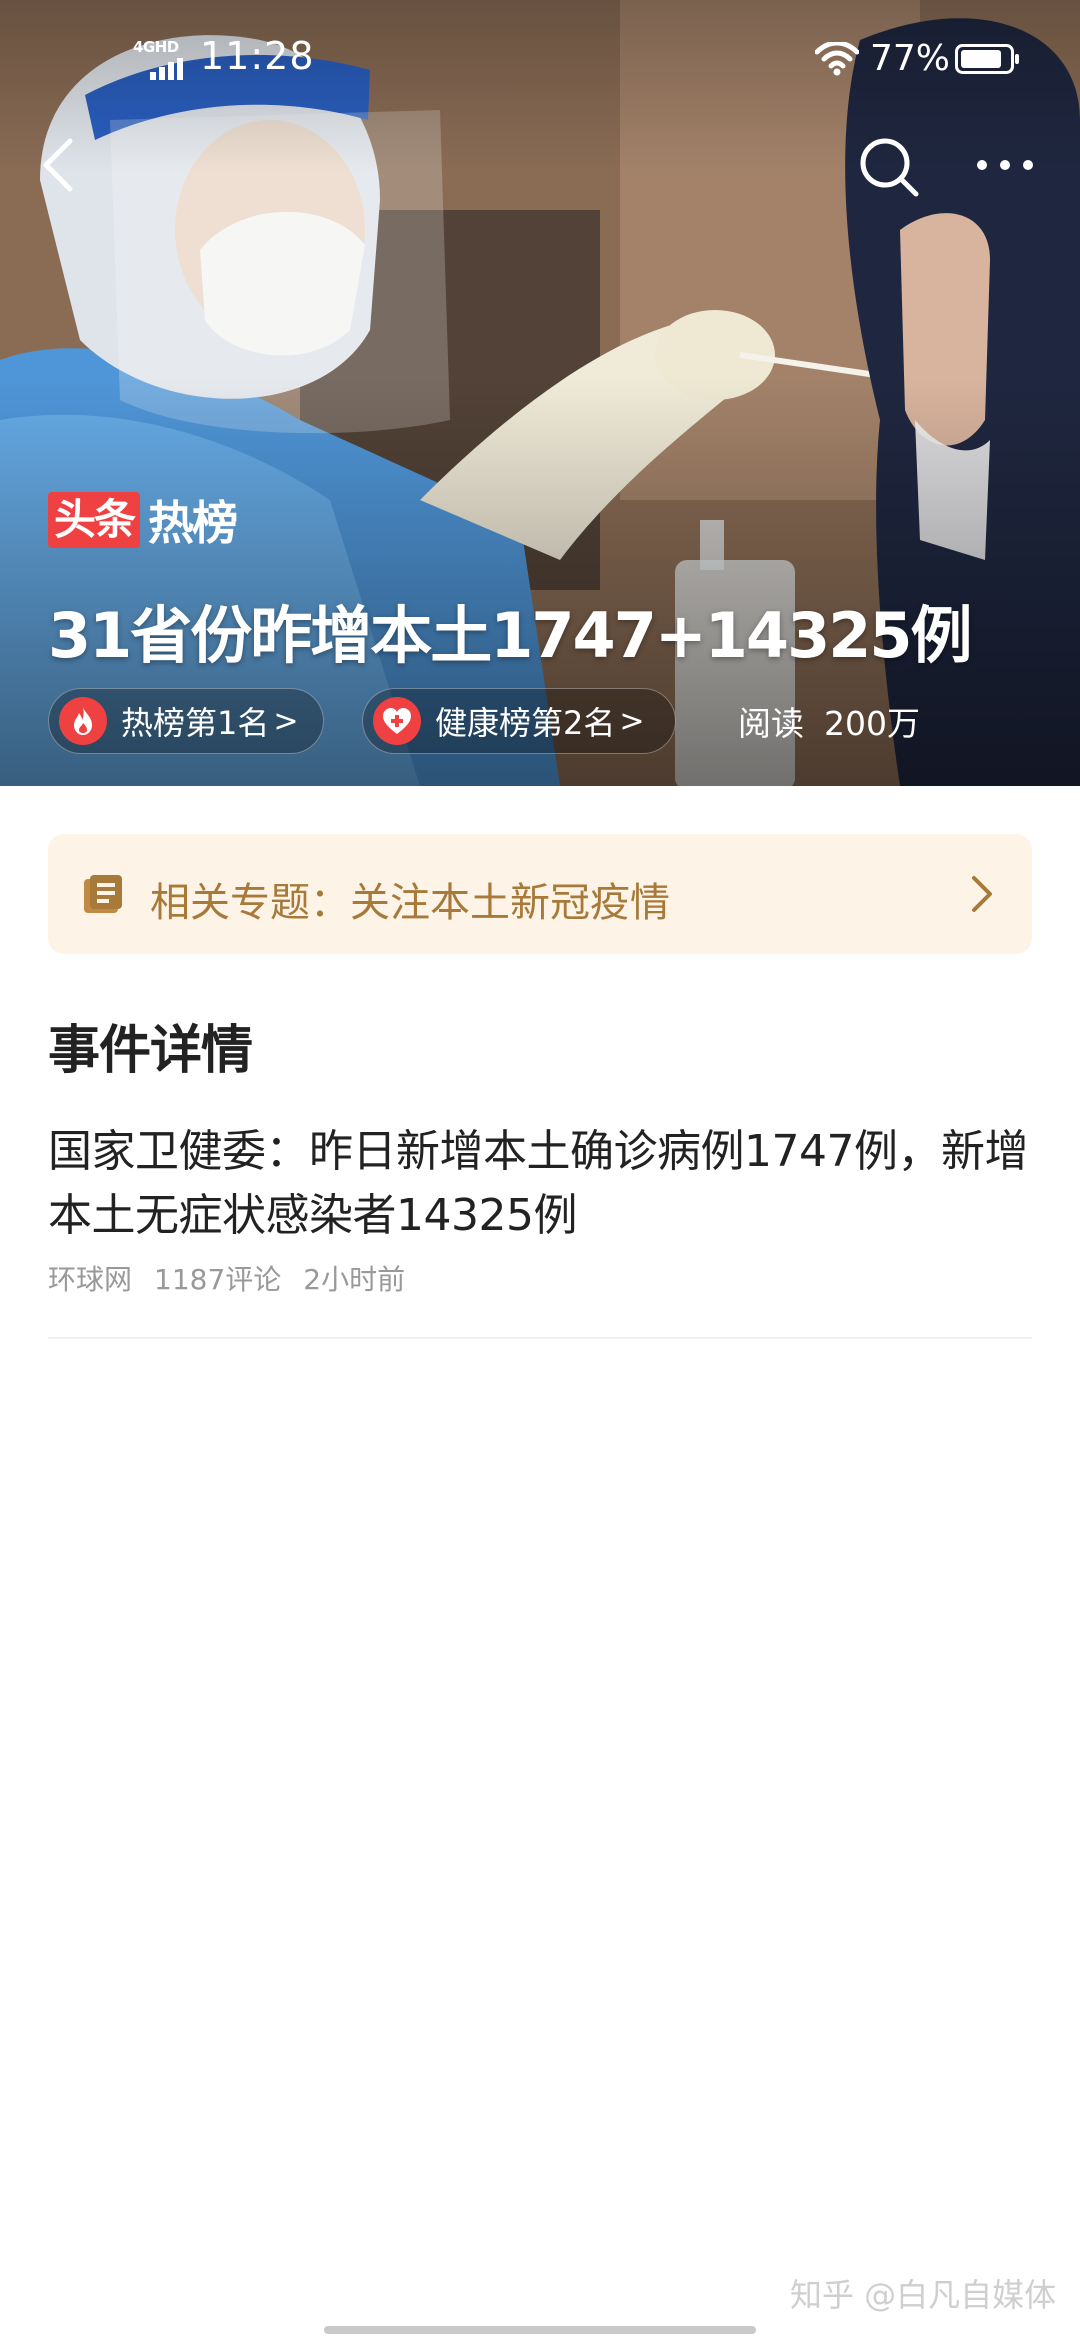 The height and width of the screenshot is (2340, 1080). What do you see at coordinates (217, 1279) in the screenshot?
I see `news-comments: 1187评论` at bounding box center [217, 1279].